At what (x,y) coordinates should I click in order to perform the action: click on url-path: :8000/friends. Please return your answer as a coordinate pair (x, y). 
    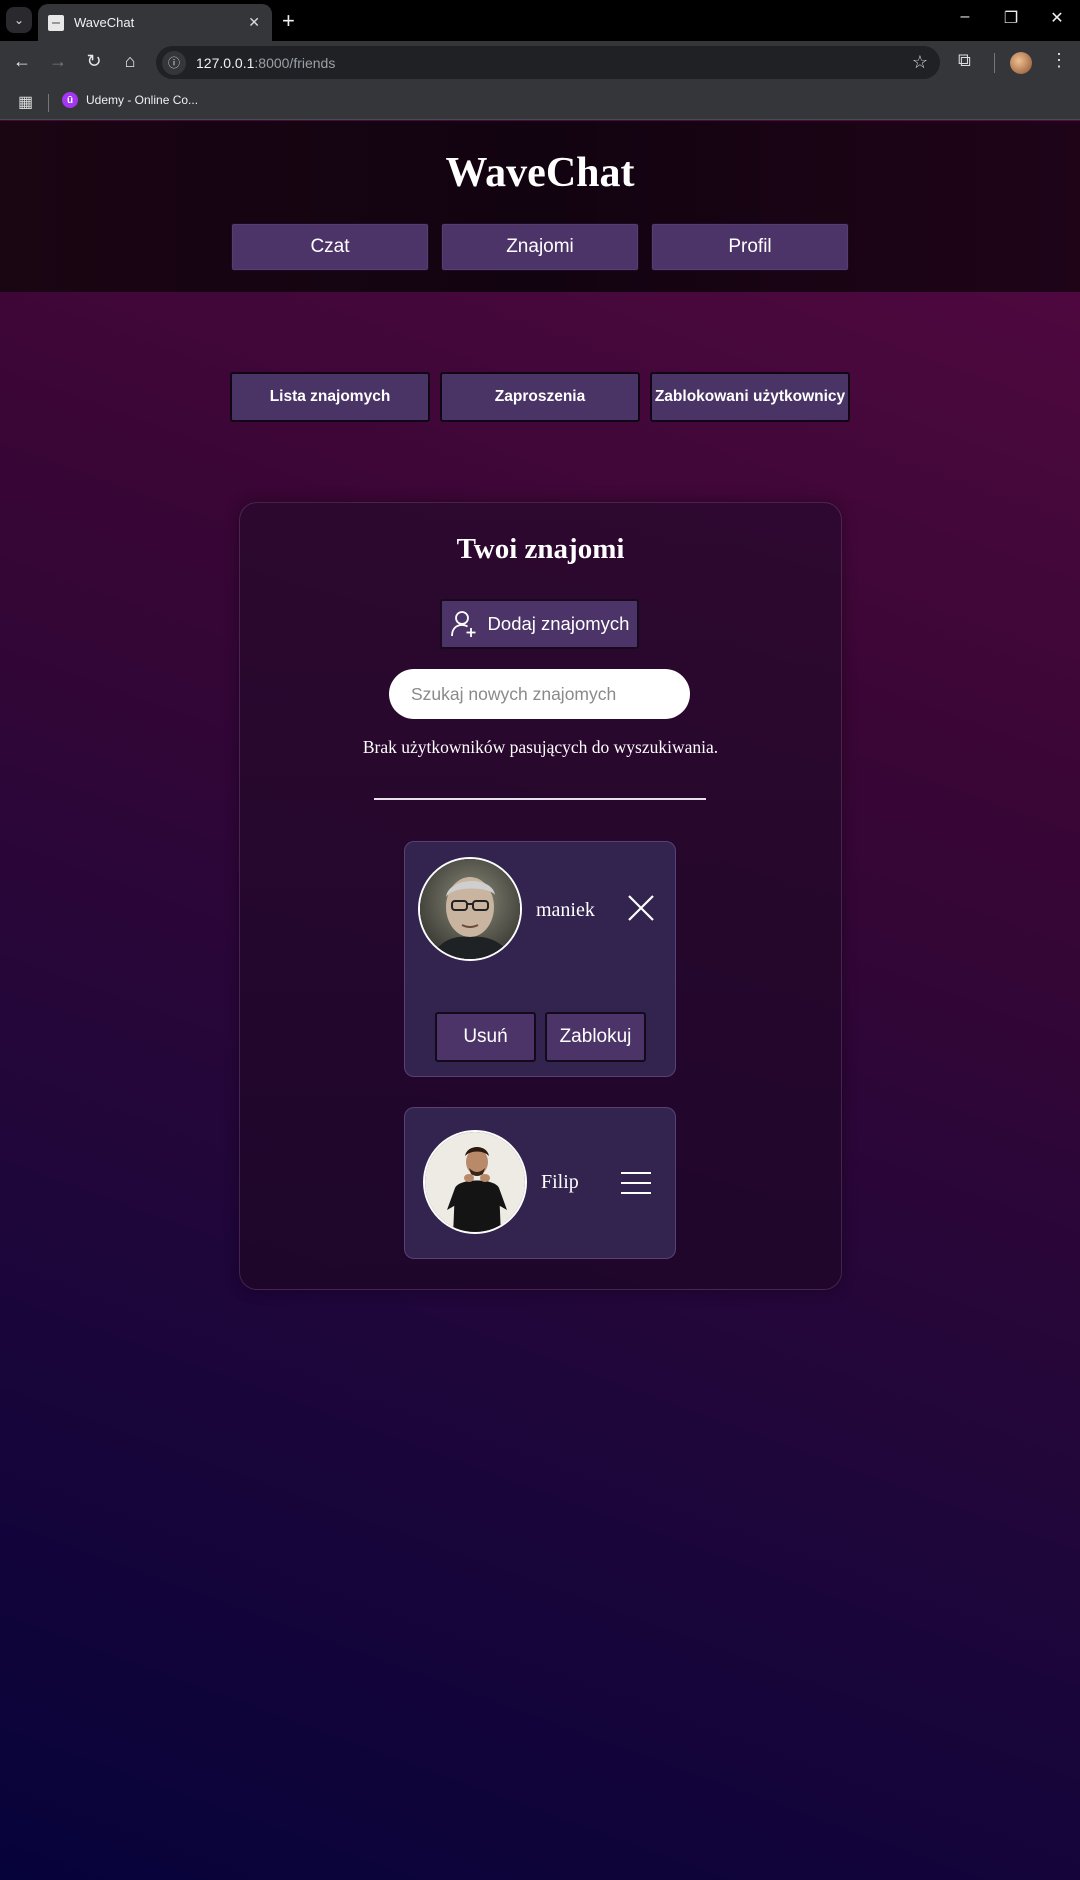
    Looking at the image, I should click on (295, 62).